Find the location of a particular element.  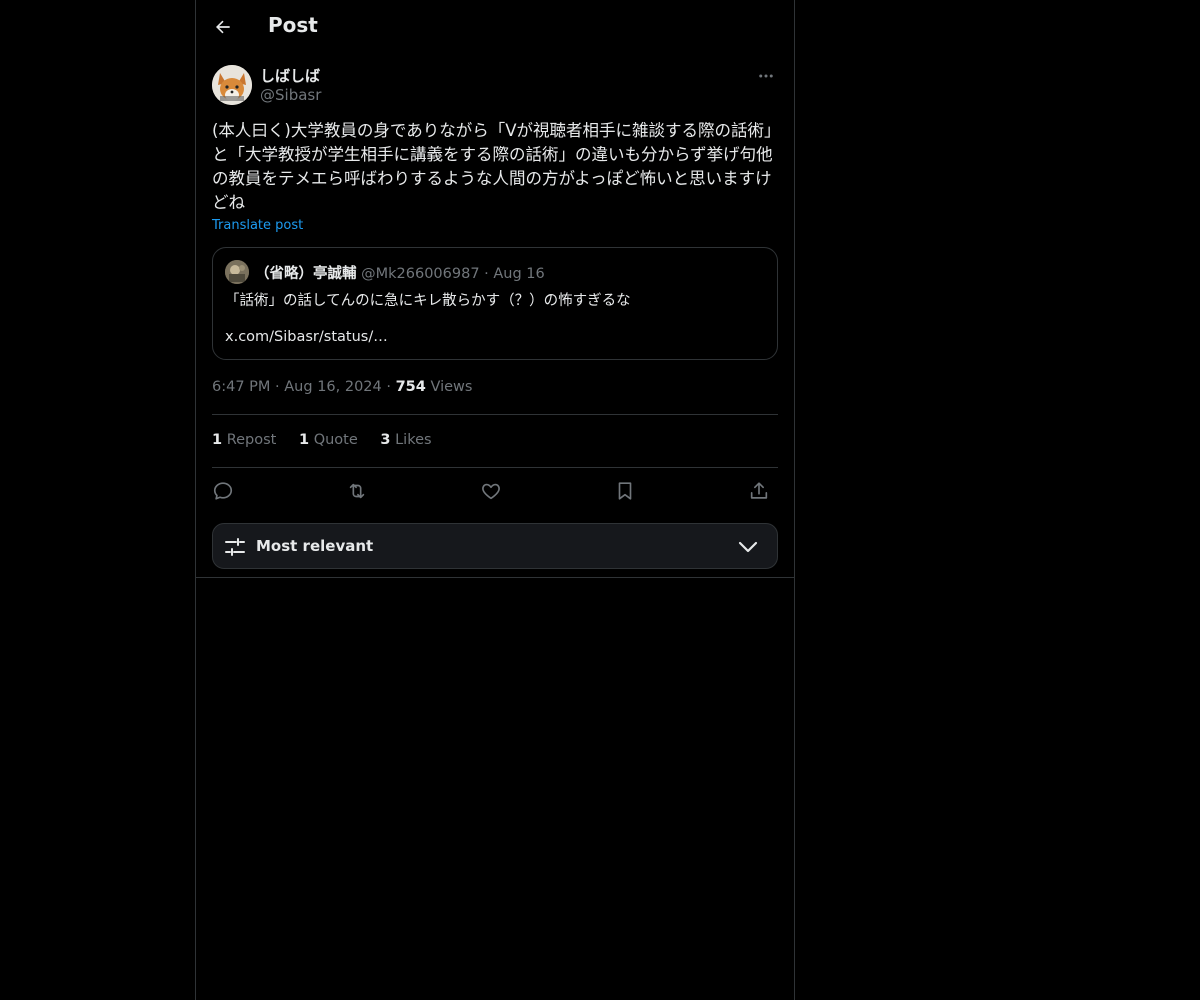

share-icon is located at coordinates (759, 490).